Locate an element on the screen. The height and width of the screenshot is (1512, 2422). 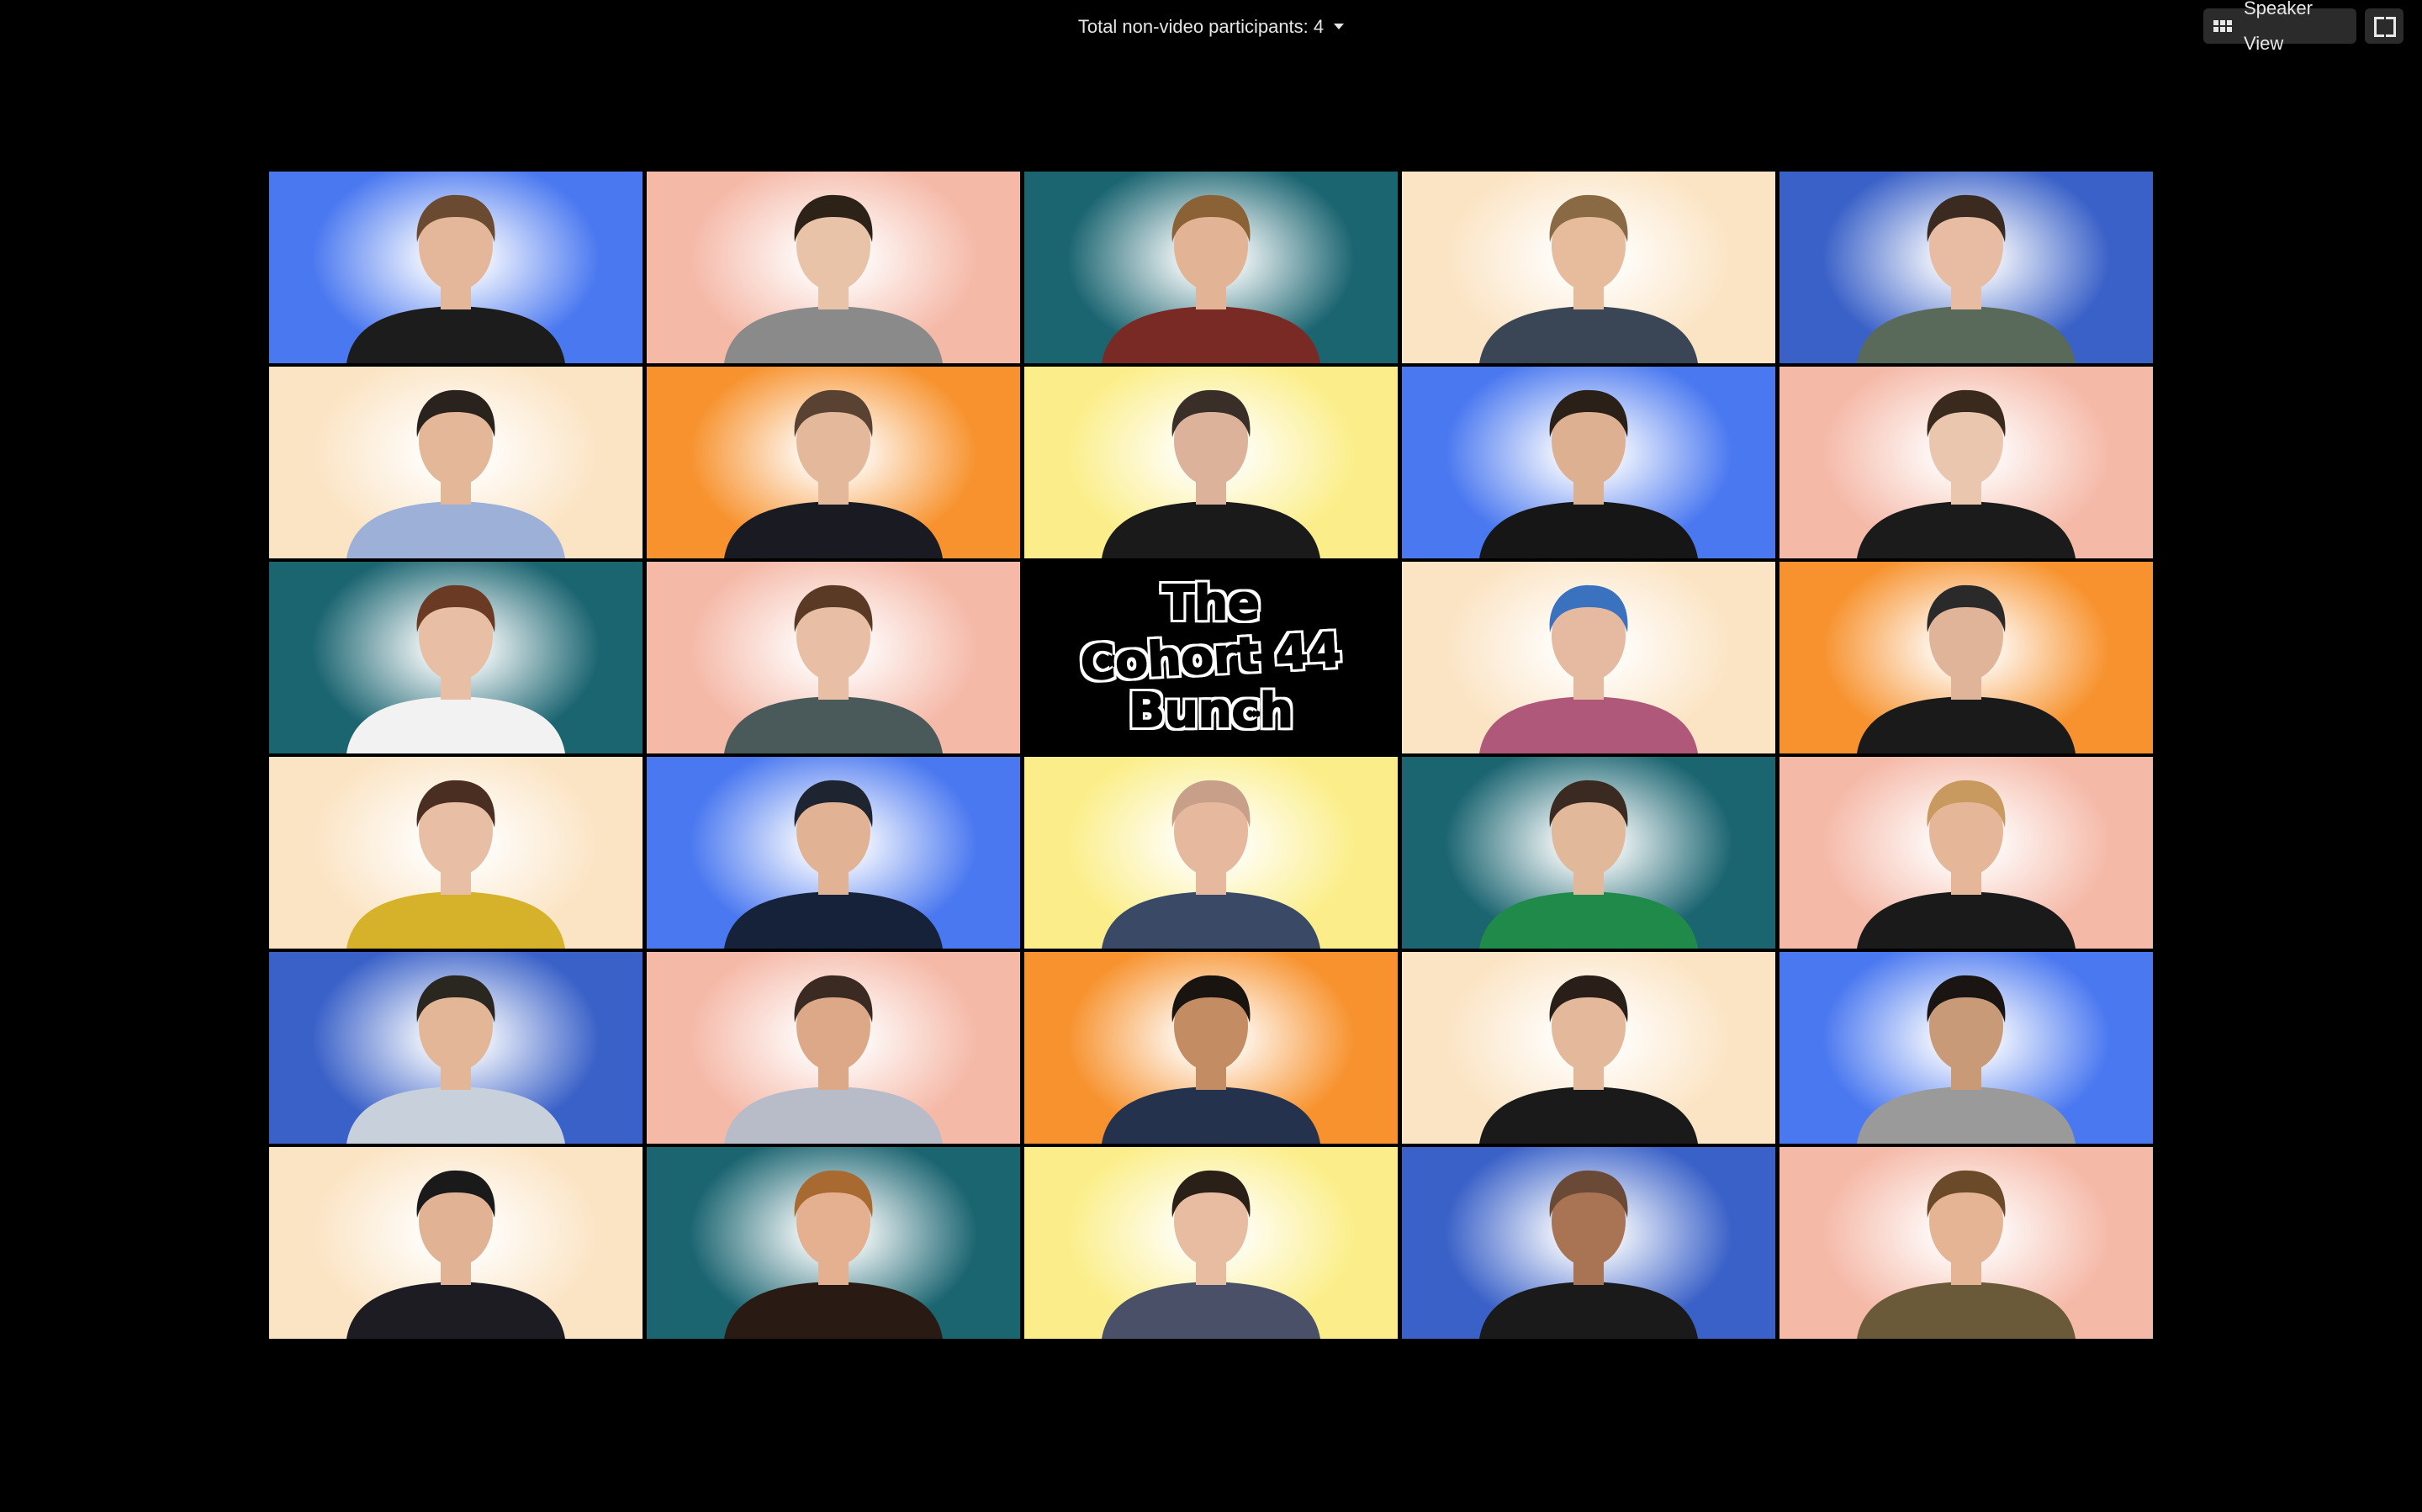
grid-icon is located at coordinates (2222, 26).